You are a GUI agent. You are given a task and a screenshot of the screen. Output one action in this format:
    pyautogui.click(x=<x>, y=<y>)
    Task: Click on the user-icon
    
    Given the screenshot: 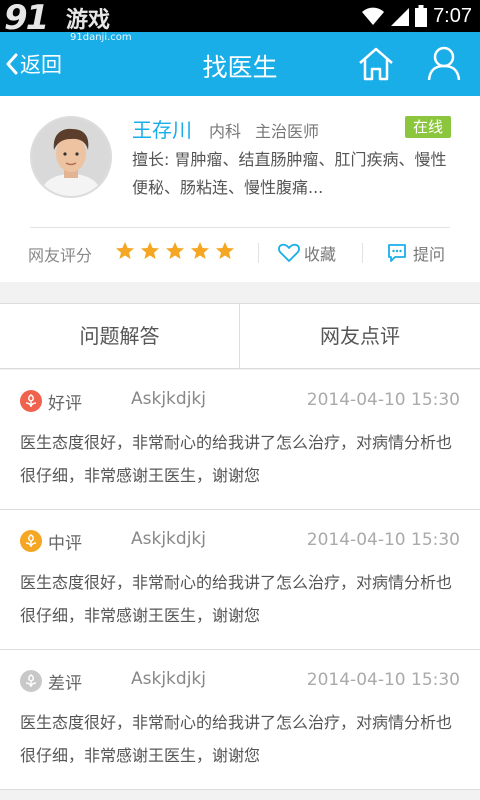 What is the action you would take?
    pyautogui.click(x=444, y=63)
    